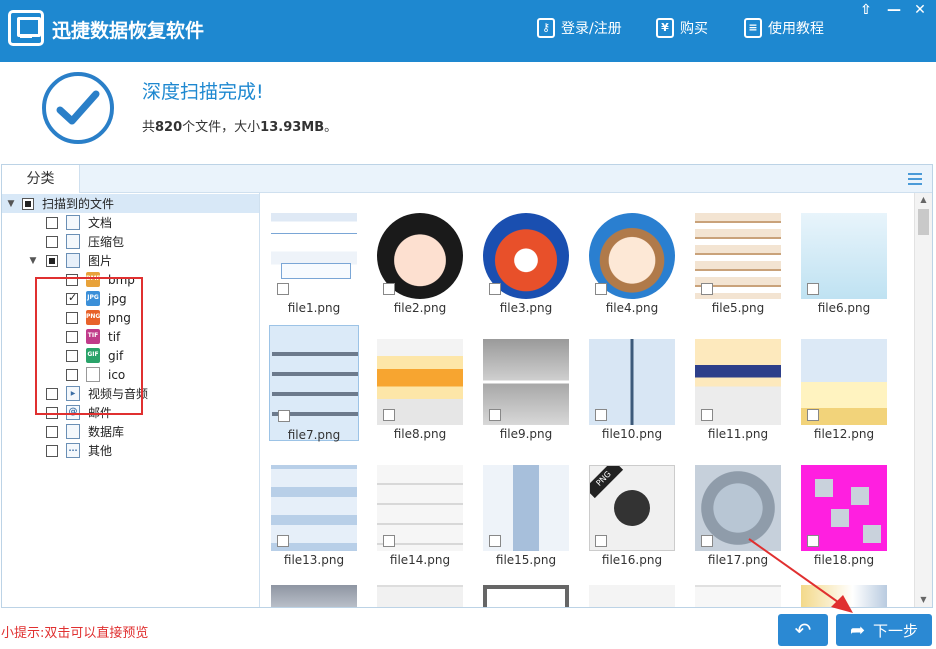 The height and width of the screenshot is (649, 936). I want to click on buy-label: 购买, so click(694, 29).